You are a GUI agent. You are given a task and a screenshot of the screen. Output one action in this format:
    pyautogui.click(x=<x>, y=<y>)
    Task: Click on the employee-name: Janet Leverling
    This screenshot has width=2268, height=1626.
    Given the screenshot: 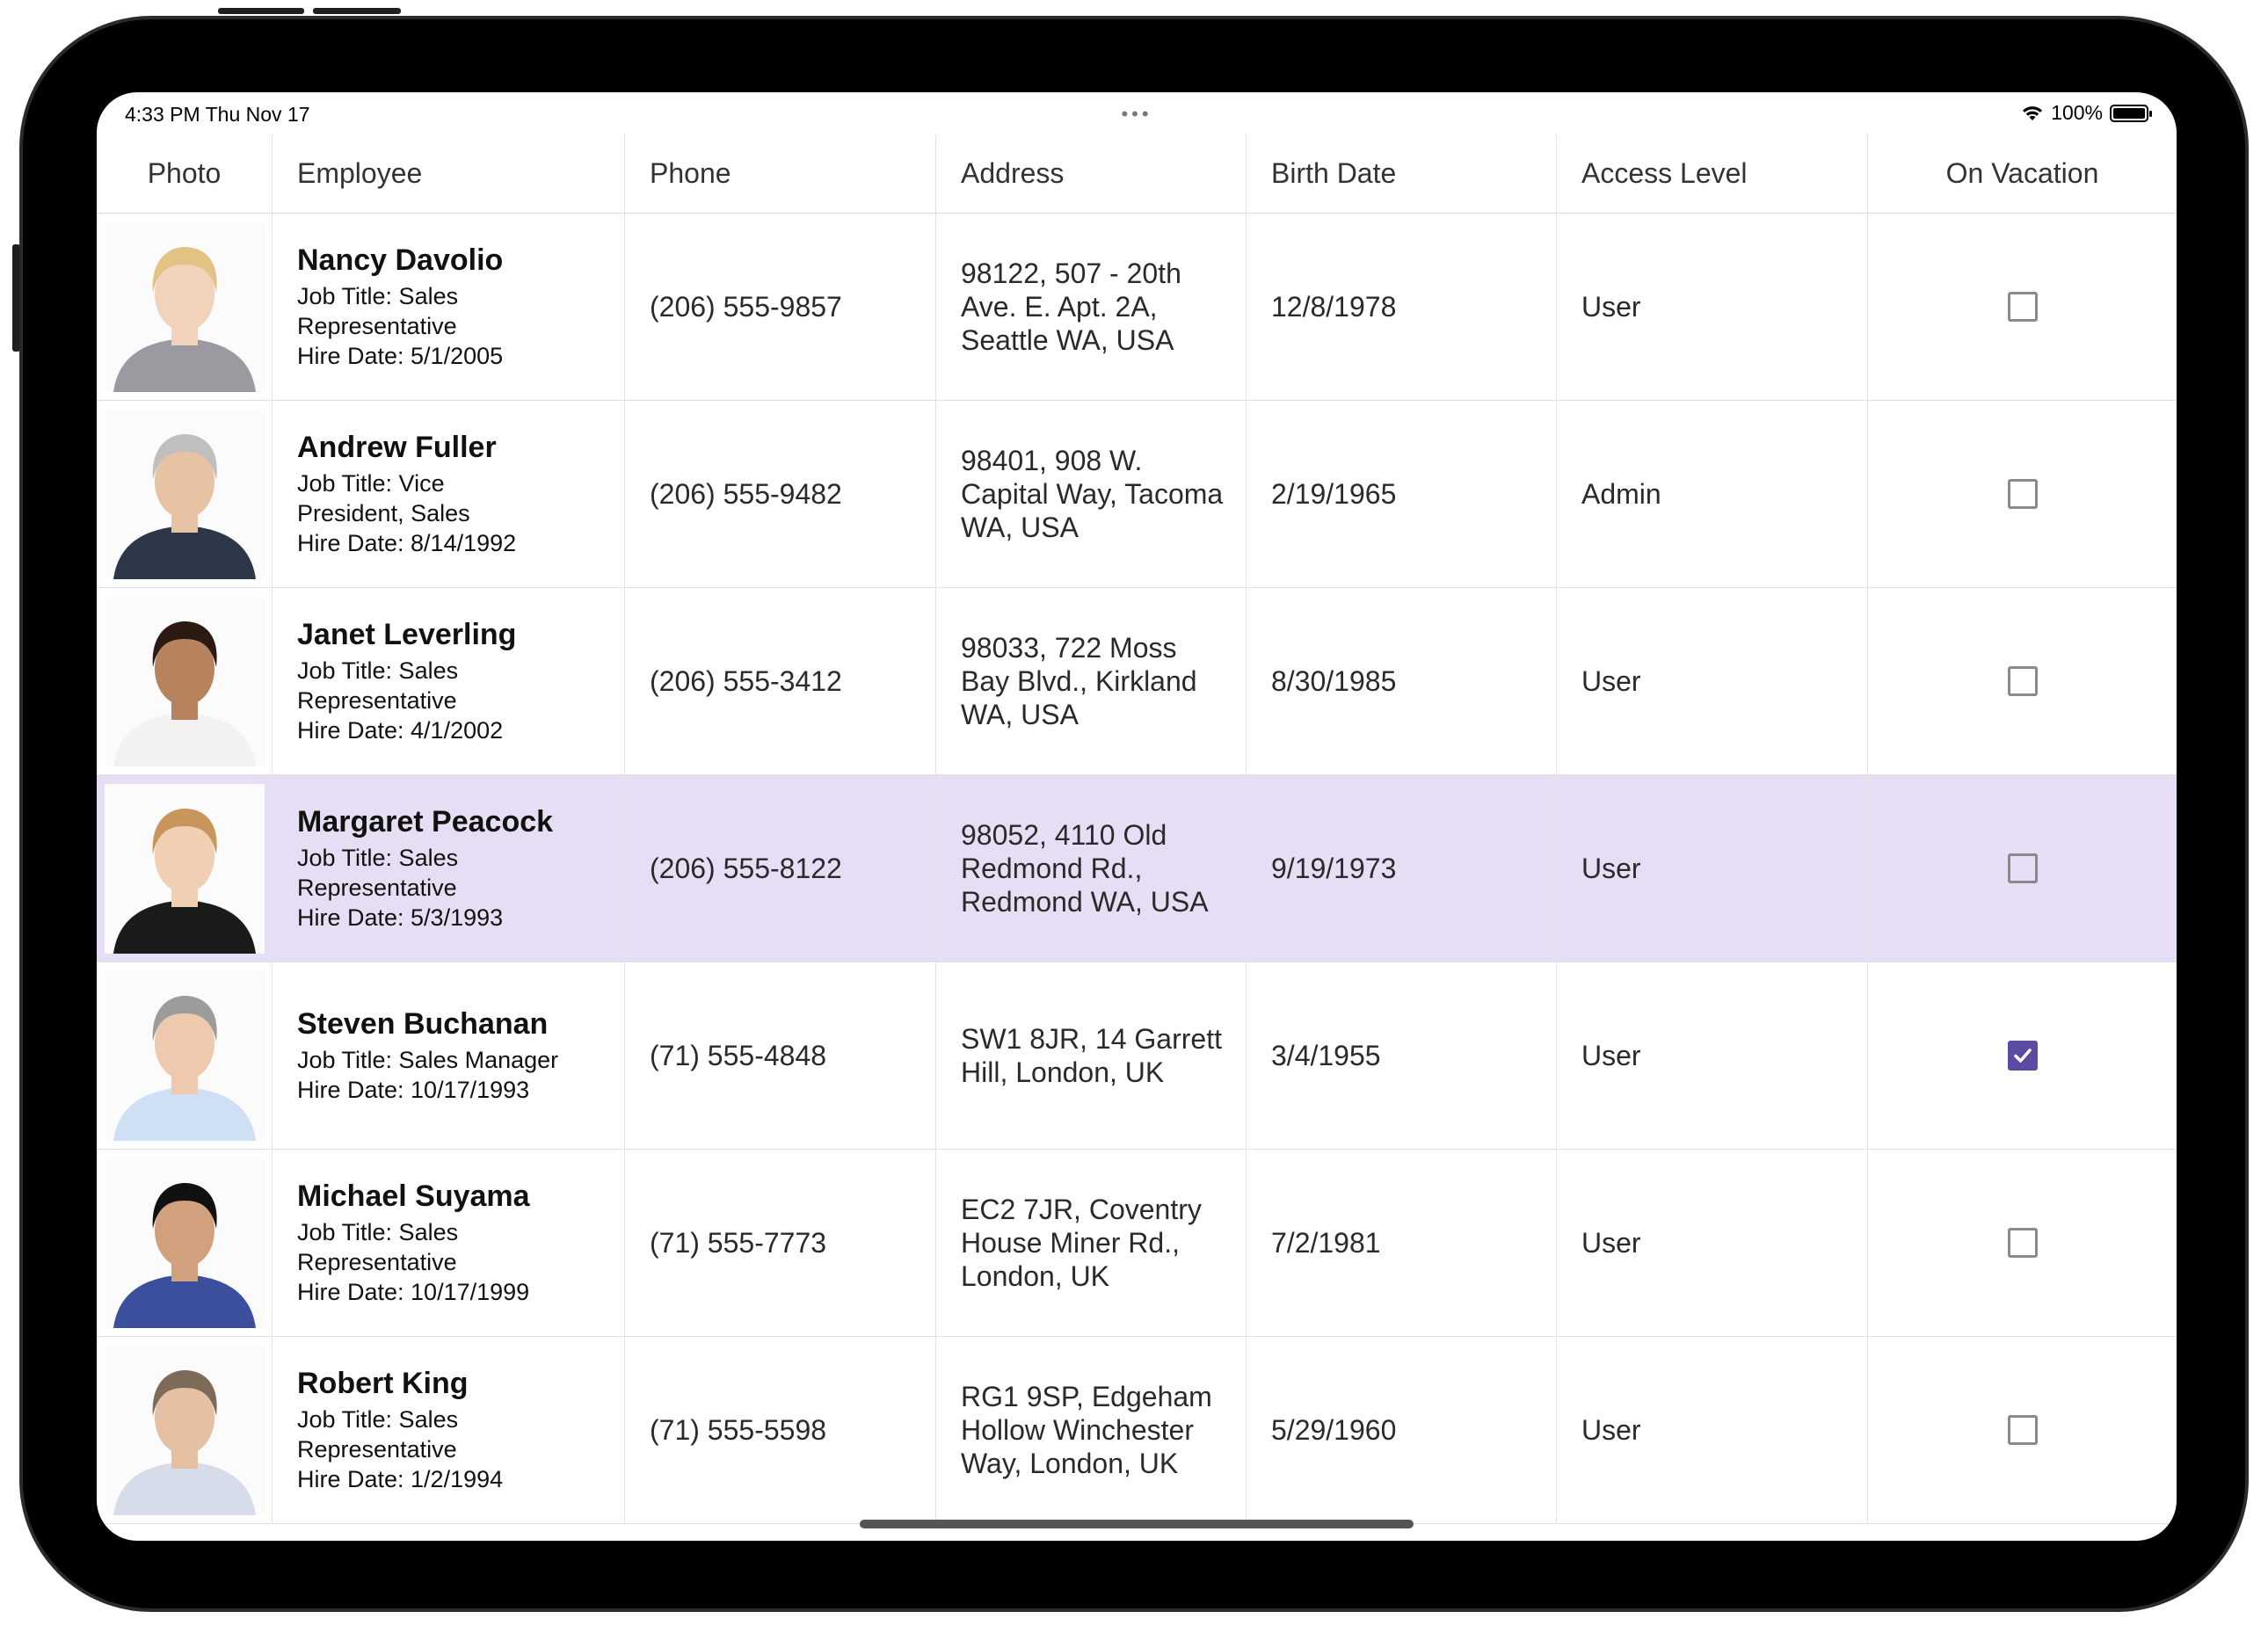 What is the action you would take?
    pyautogui.click(x=407, y=634)
    